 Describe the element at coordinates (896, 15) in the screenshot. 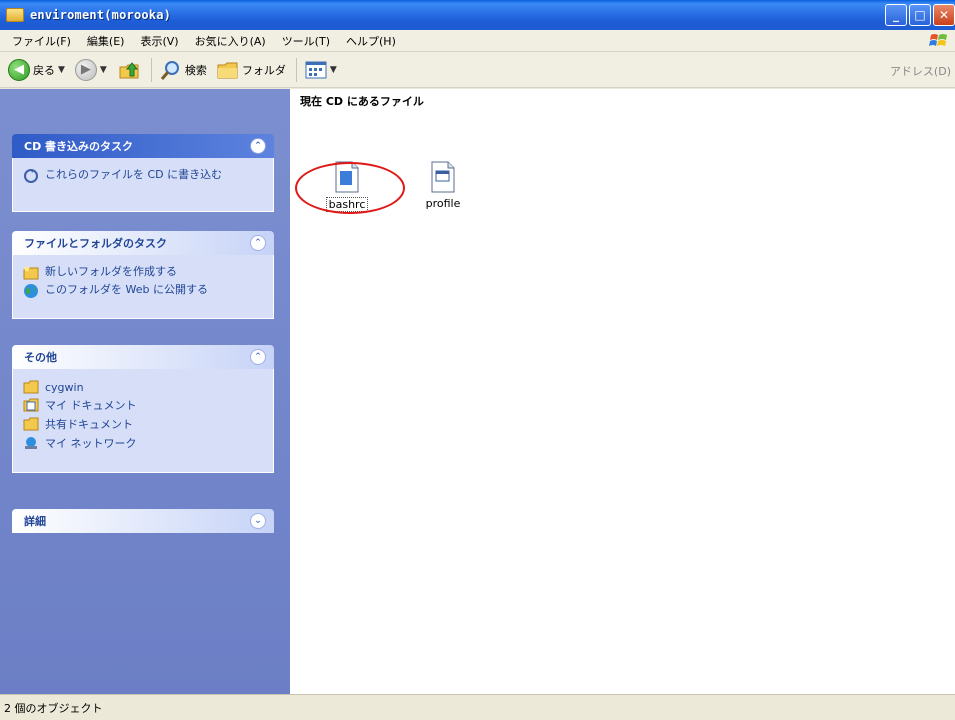

I see `minimize-button: _` at that location.